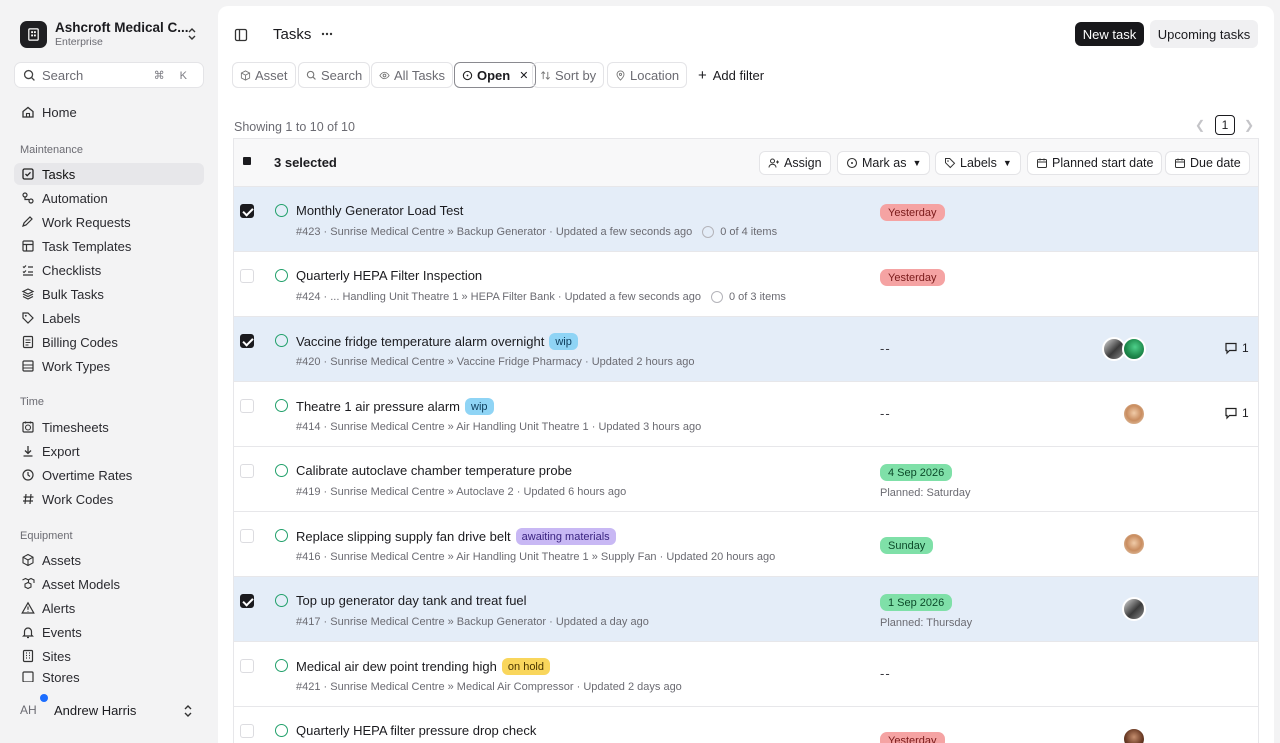 This screenshot has height=743, width=1280. What do you see at coordinates (1249, 125) in the screenshot?
I see `chevron-right-icon: ❯` at bounding box center [1249, 125].